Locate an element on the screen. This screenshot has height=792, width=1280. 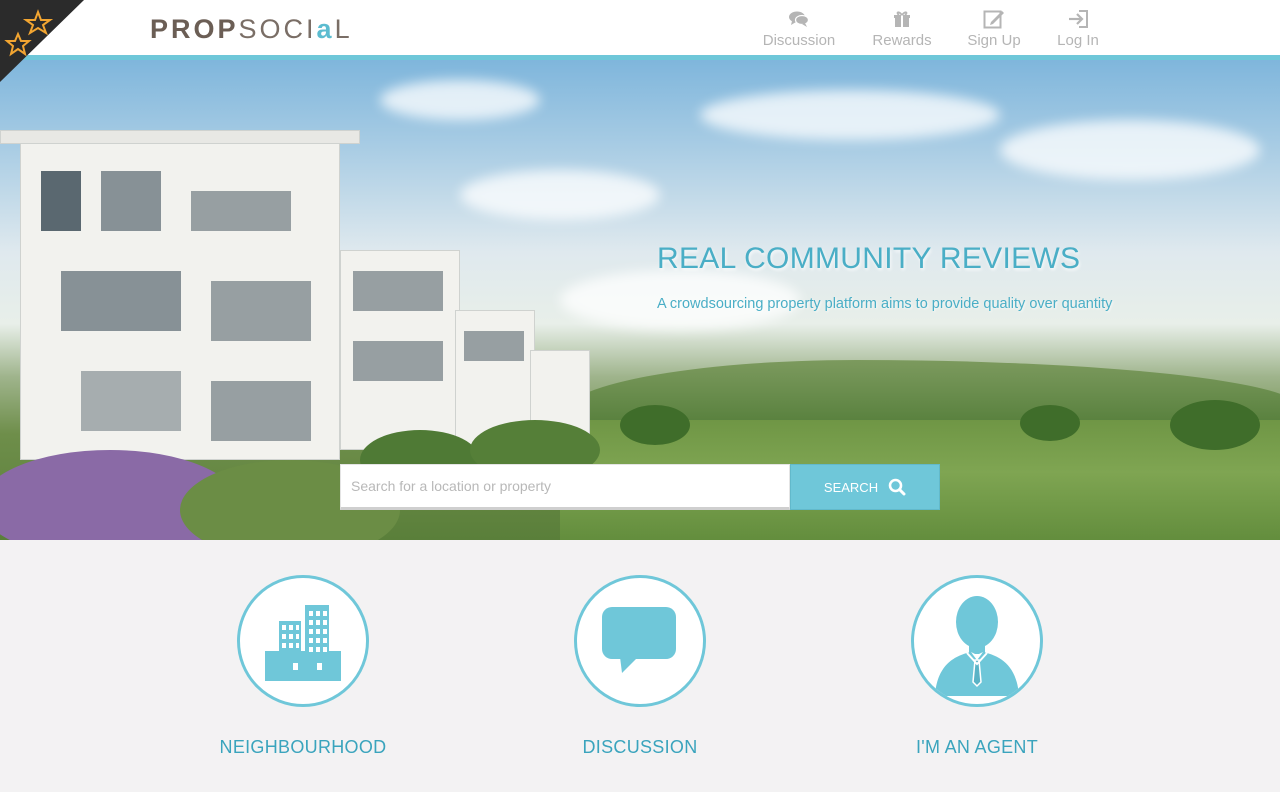
feature-agent-circle is located at coordinates (977, 641).